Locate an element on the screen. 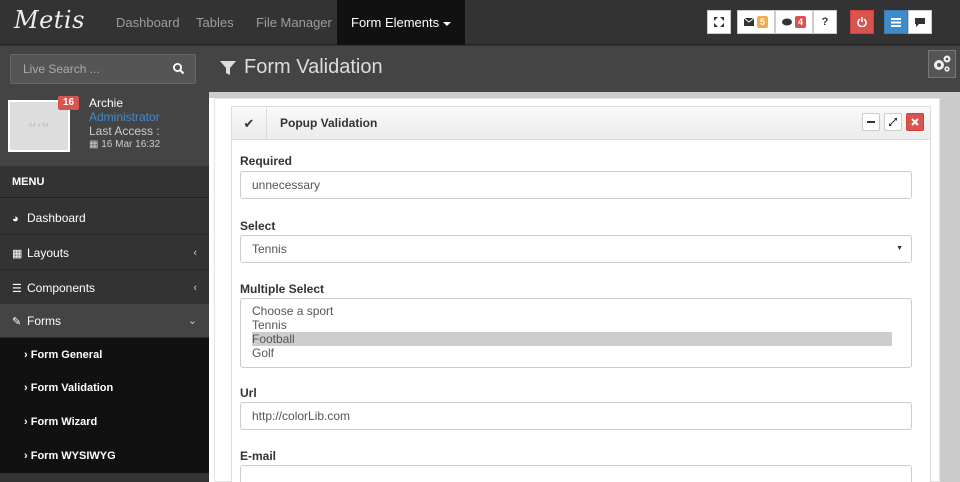 The width and height of the screenshot is (960, 482). multiple-select-option-selected: Football is located at coordinates (572, 339).